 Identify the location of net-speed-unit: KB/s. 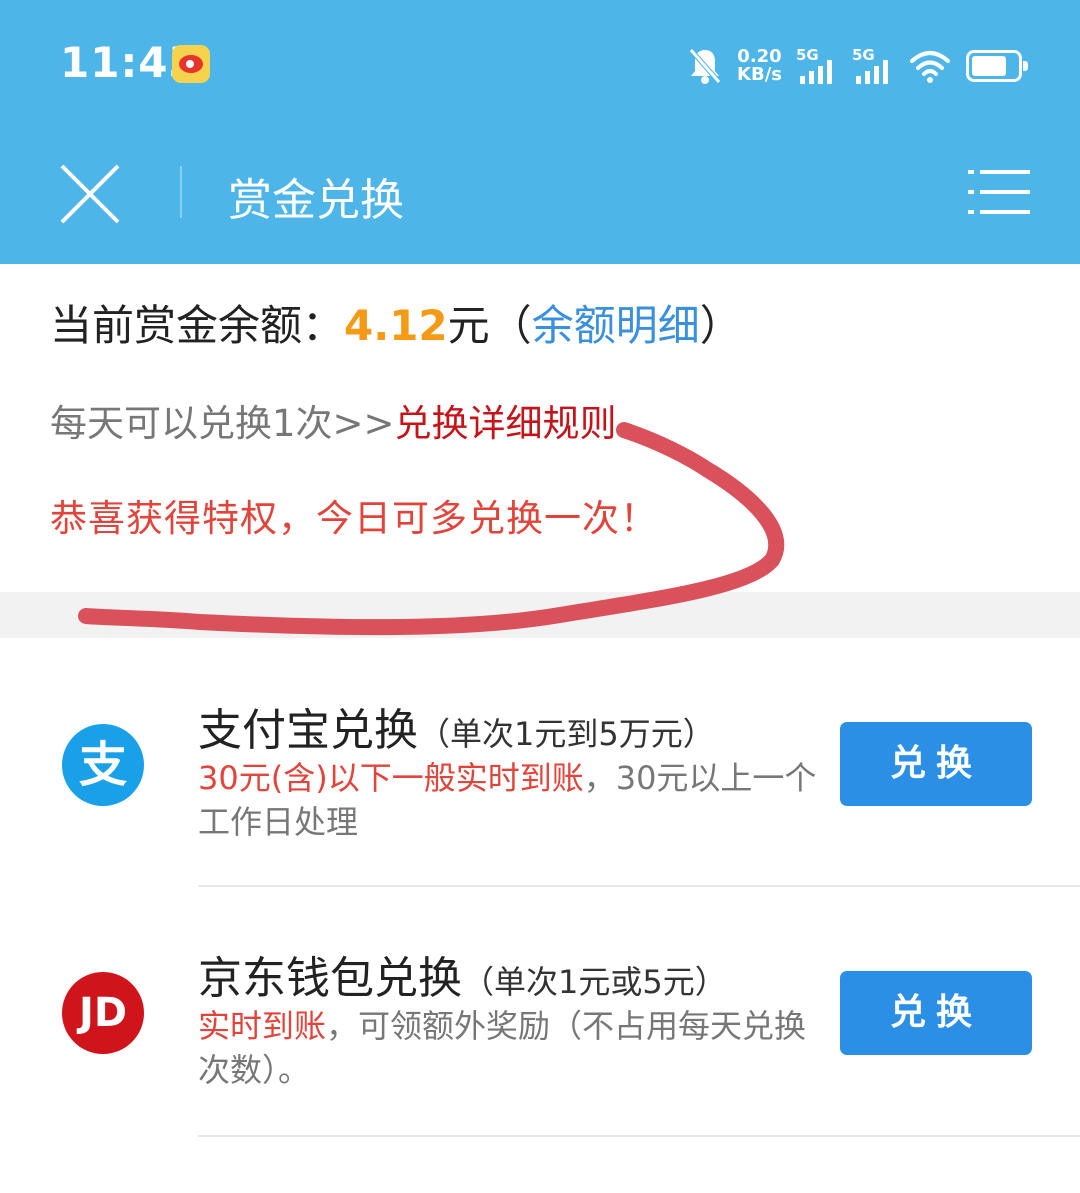
(759, 74).